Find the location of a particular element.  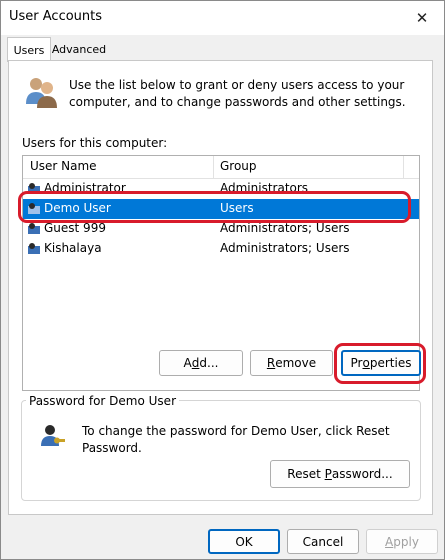

list-item: Kishalaya Administrators; Users is located at coordinates (221, 249).